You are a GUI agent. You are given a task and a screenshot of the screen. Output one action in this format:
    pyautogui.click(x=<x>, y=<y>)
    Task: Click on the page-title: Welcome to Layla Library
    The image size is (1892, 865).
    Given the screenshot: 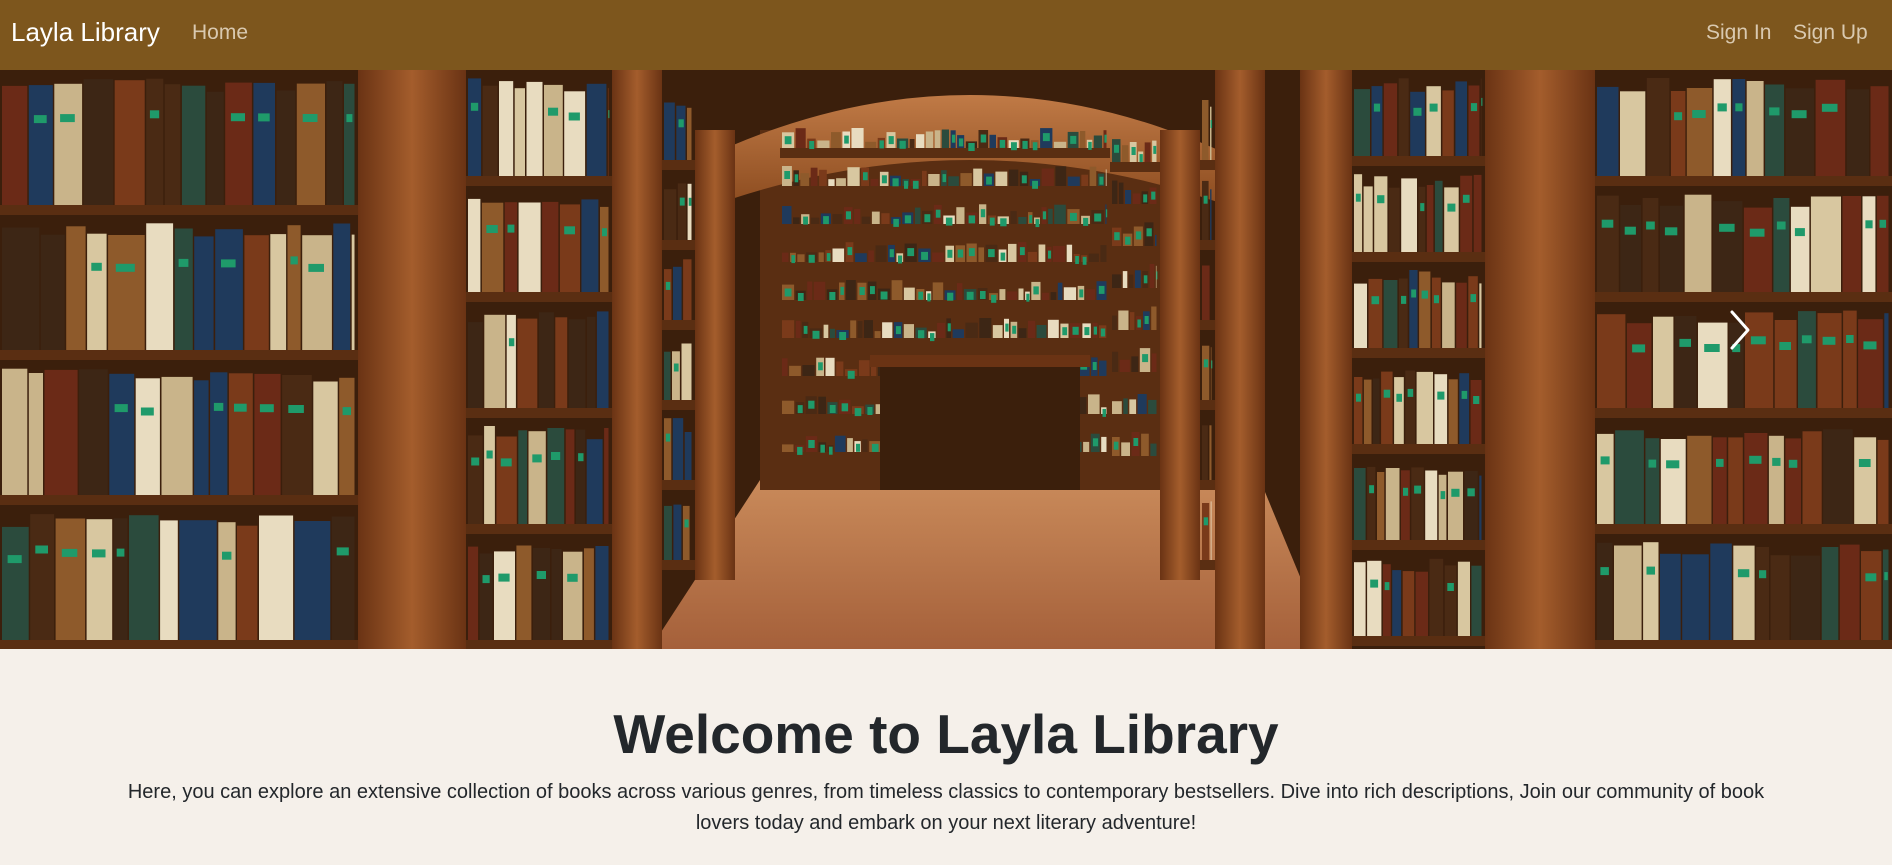 What is the action you would take?
    pyautogui.click(x=946, y=734)
    